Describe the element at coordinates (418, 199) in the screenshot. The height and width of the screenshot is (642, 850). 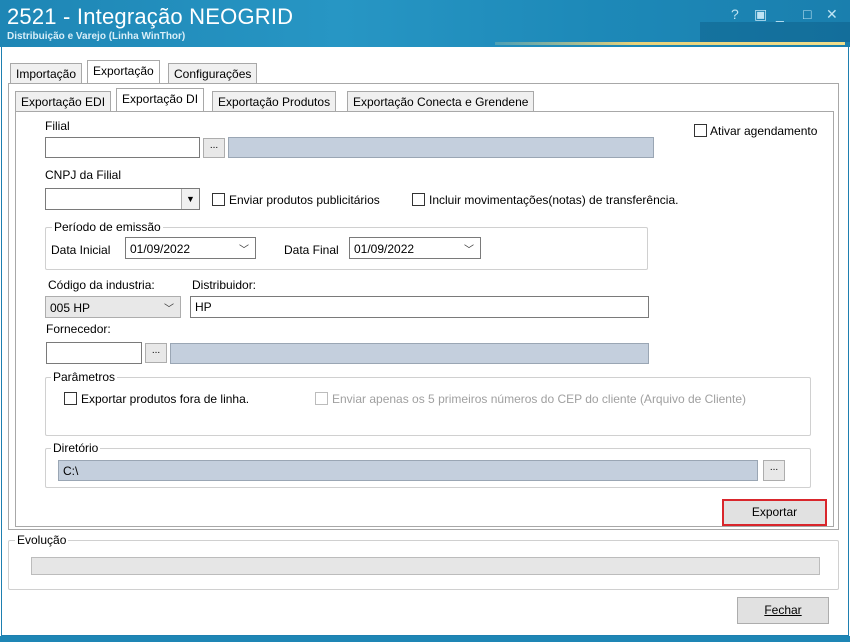
I see `incluir-movimentacoes-checkbox` at that location.